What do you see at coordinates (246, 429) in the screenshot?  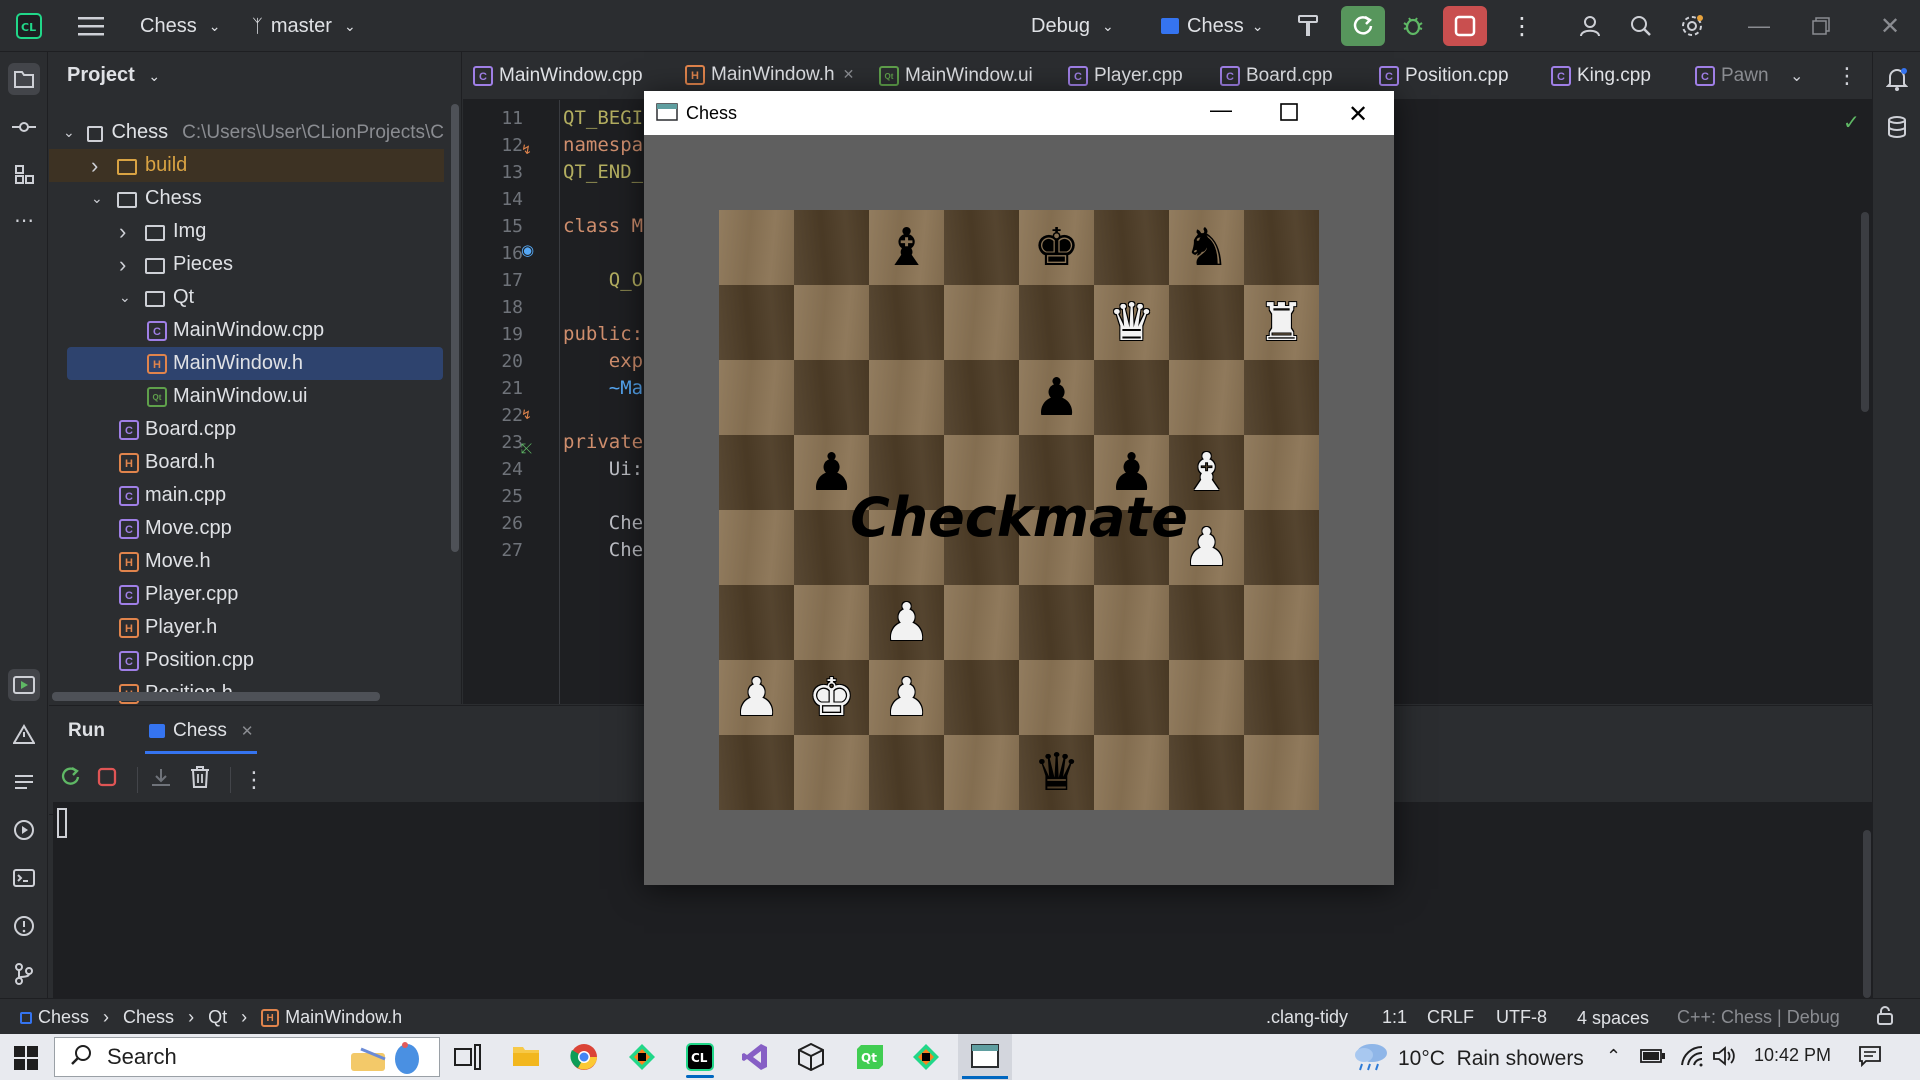 I see `tree-item: C Board.cpp` at bounding box center [246, 429].